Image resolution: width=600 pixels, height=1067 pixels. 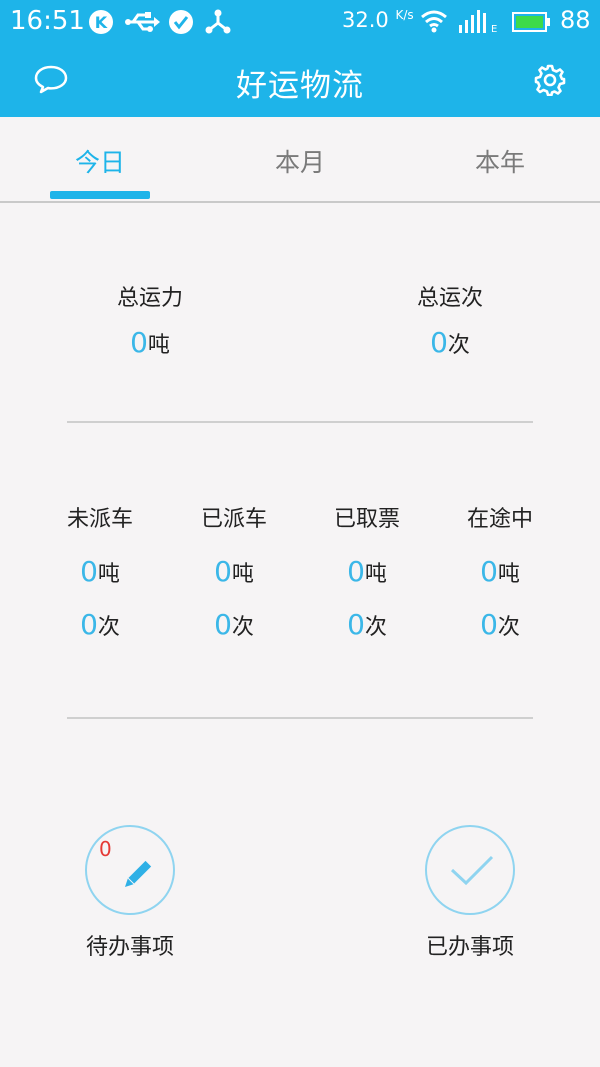 What do you see at coordinates (47, 21) in the screenshot?
I see `status-time: 16:51` at bounding box center [47, 21].